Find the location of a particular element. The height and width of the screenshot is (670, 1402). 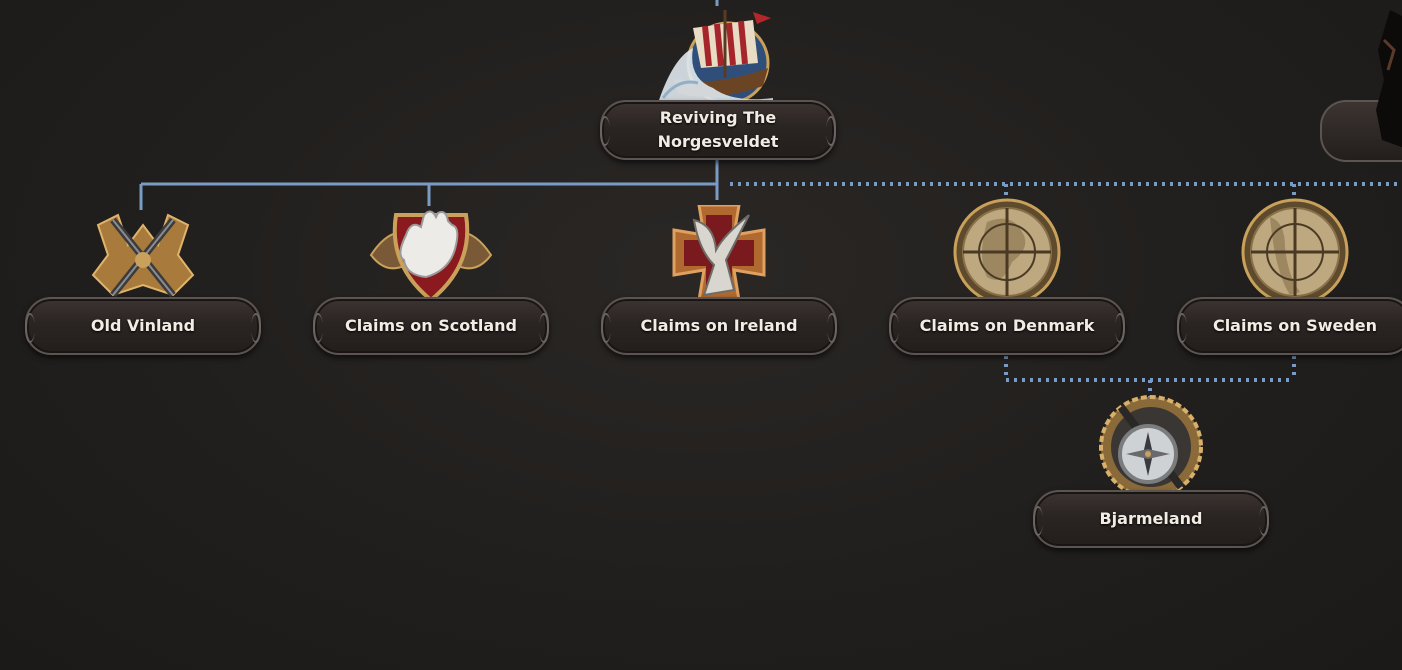

focus-title-plate: Old Vinland is located at coordinates (143, 326).